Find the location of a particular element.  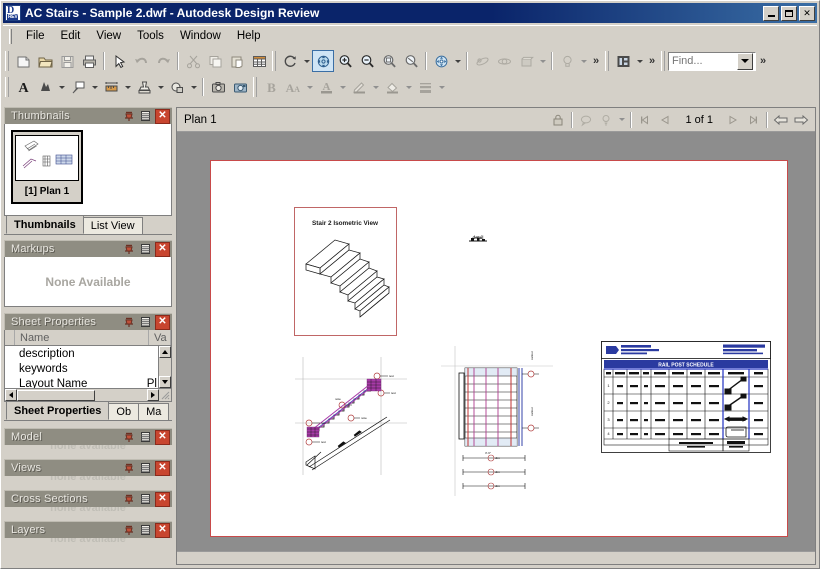

search-input is located at coordinates (703, 61).